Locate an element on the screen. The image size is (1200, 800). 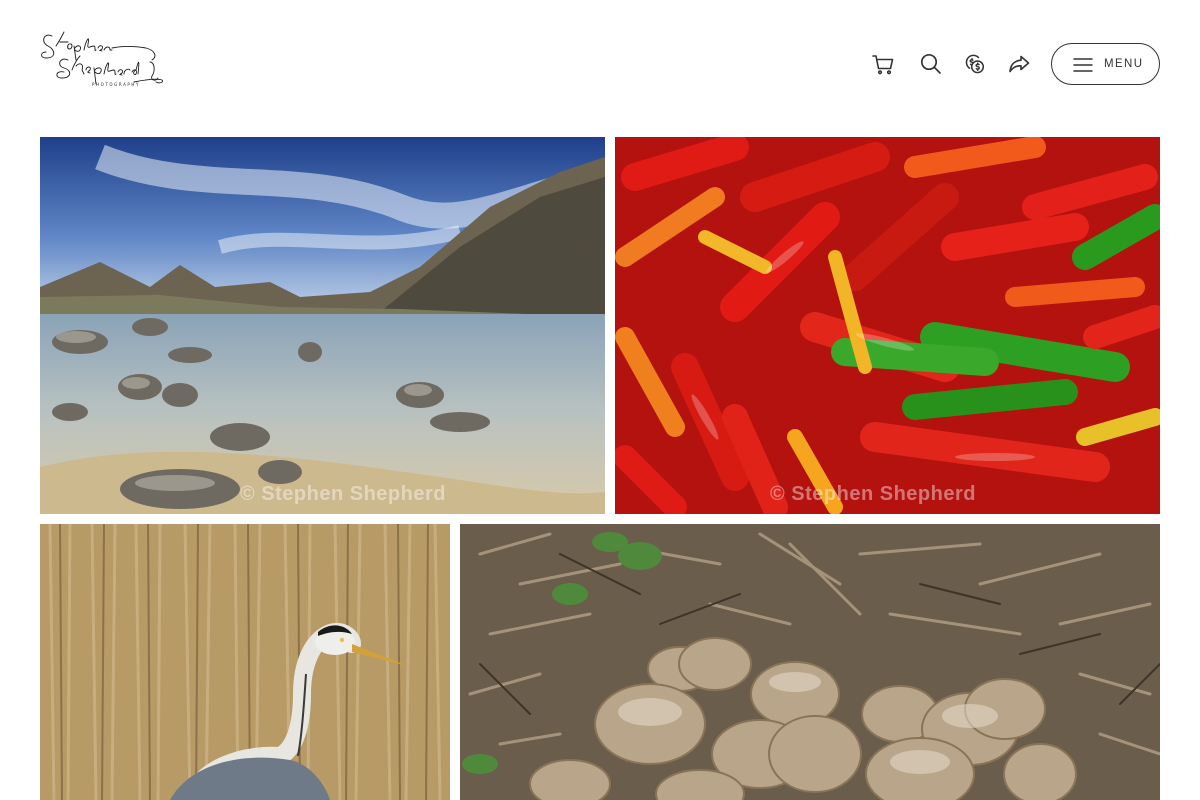
share-button is located at coordinates (1019, 64).